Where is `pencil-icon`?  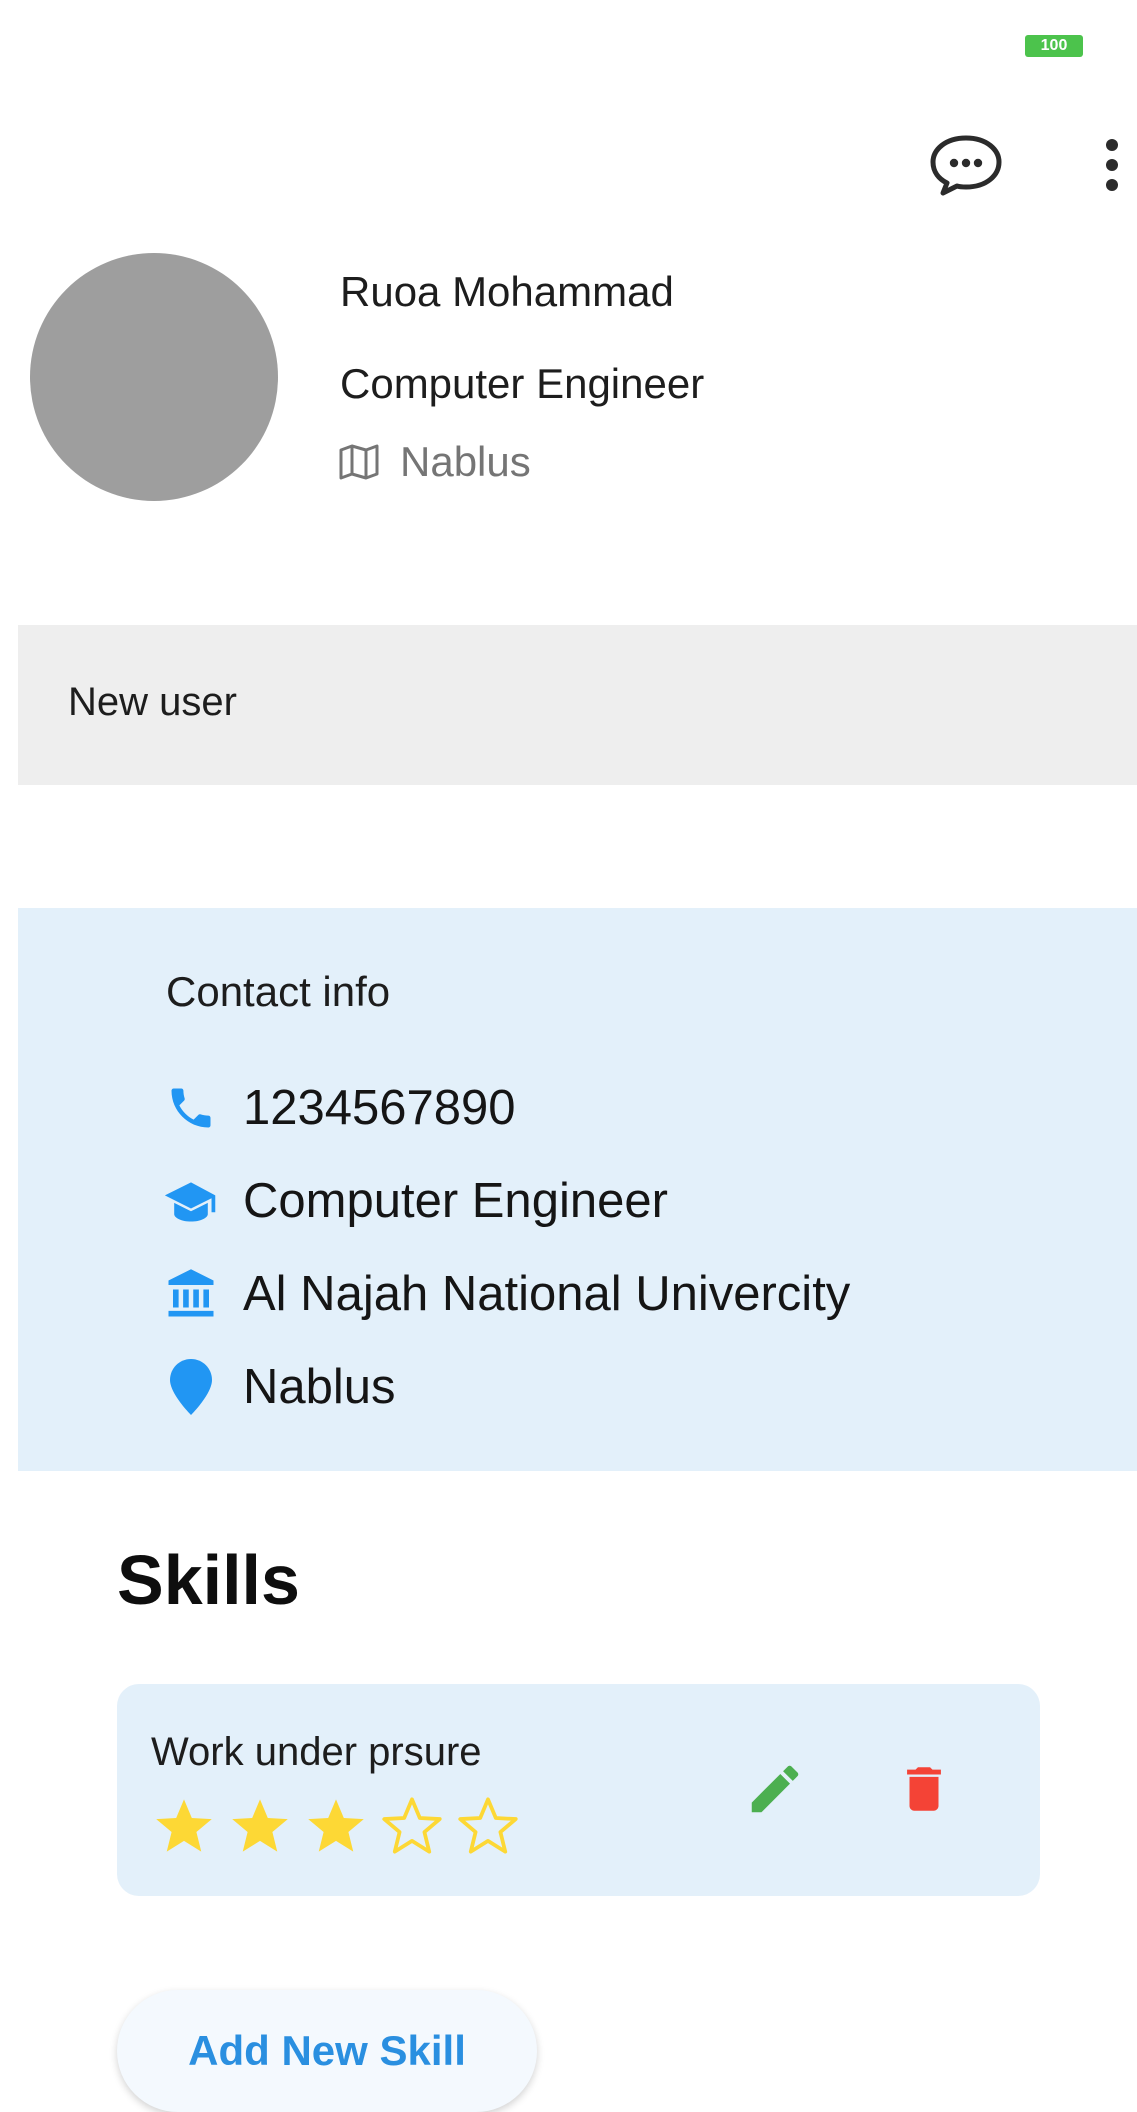
pencil-icon is located at coordinates (775, 1789).